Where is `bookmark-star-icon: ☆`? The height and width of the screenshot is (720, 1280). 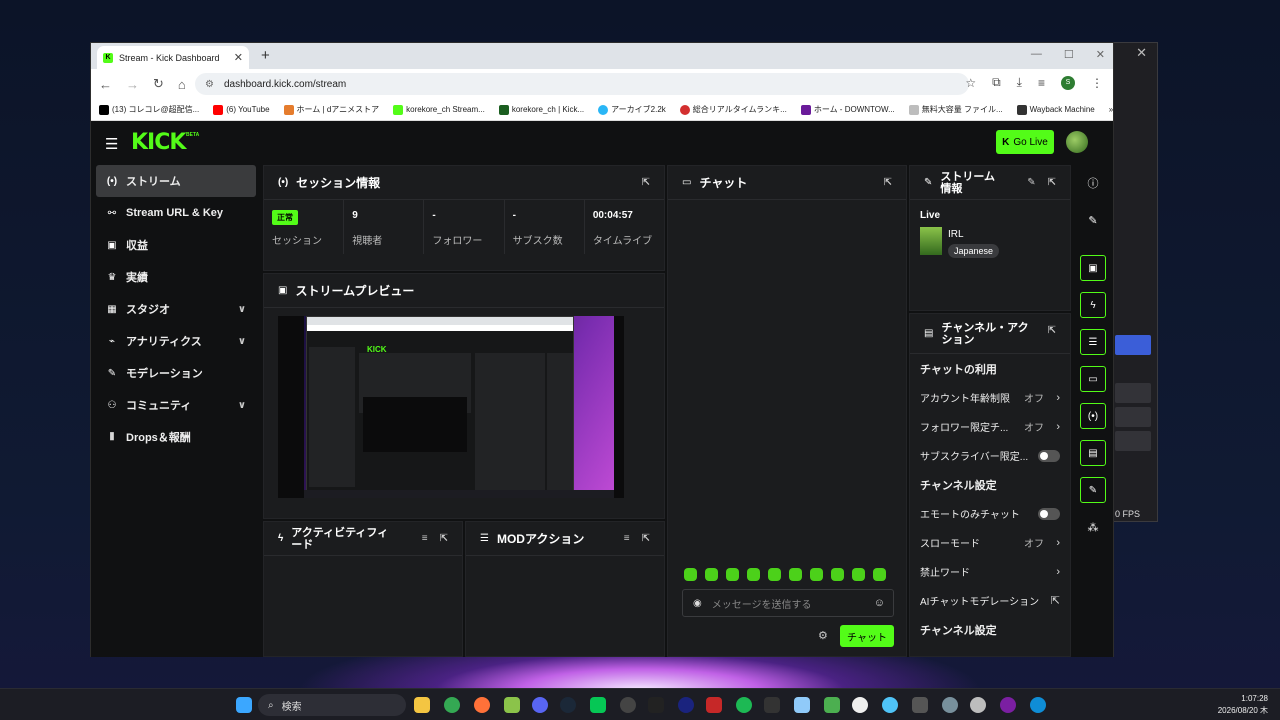 bookmark-star-icon: ☆ is located at coordinates (970, 83).